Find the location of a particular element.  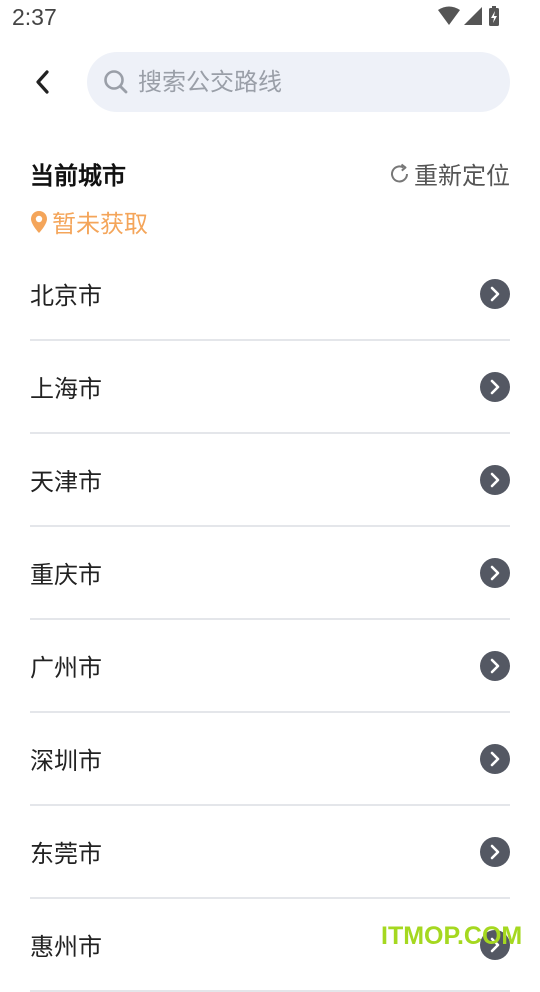

status-bar: 2:37 is located at coordinates (270, 20).